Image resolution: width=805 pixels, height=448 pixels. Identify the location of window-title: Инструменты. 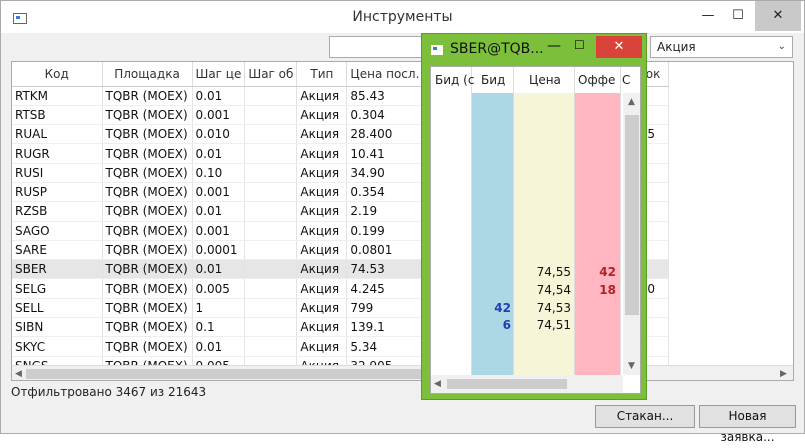
(402, 17).